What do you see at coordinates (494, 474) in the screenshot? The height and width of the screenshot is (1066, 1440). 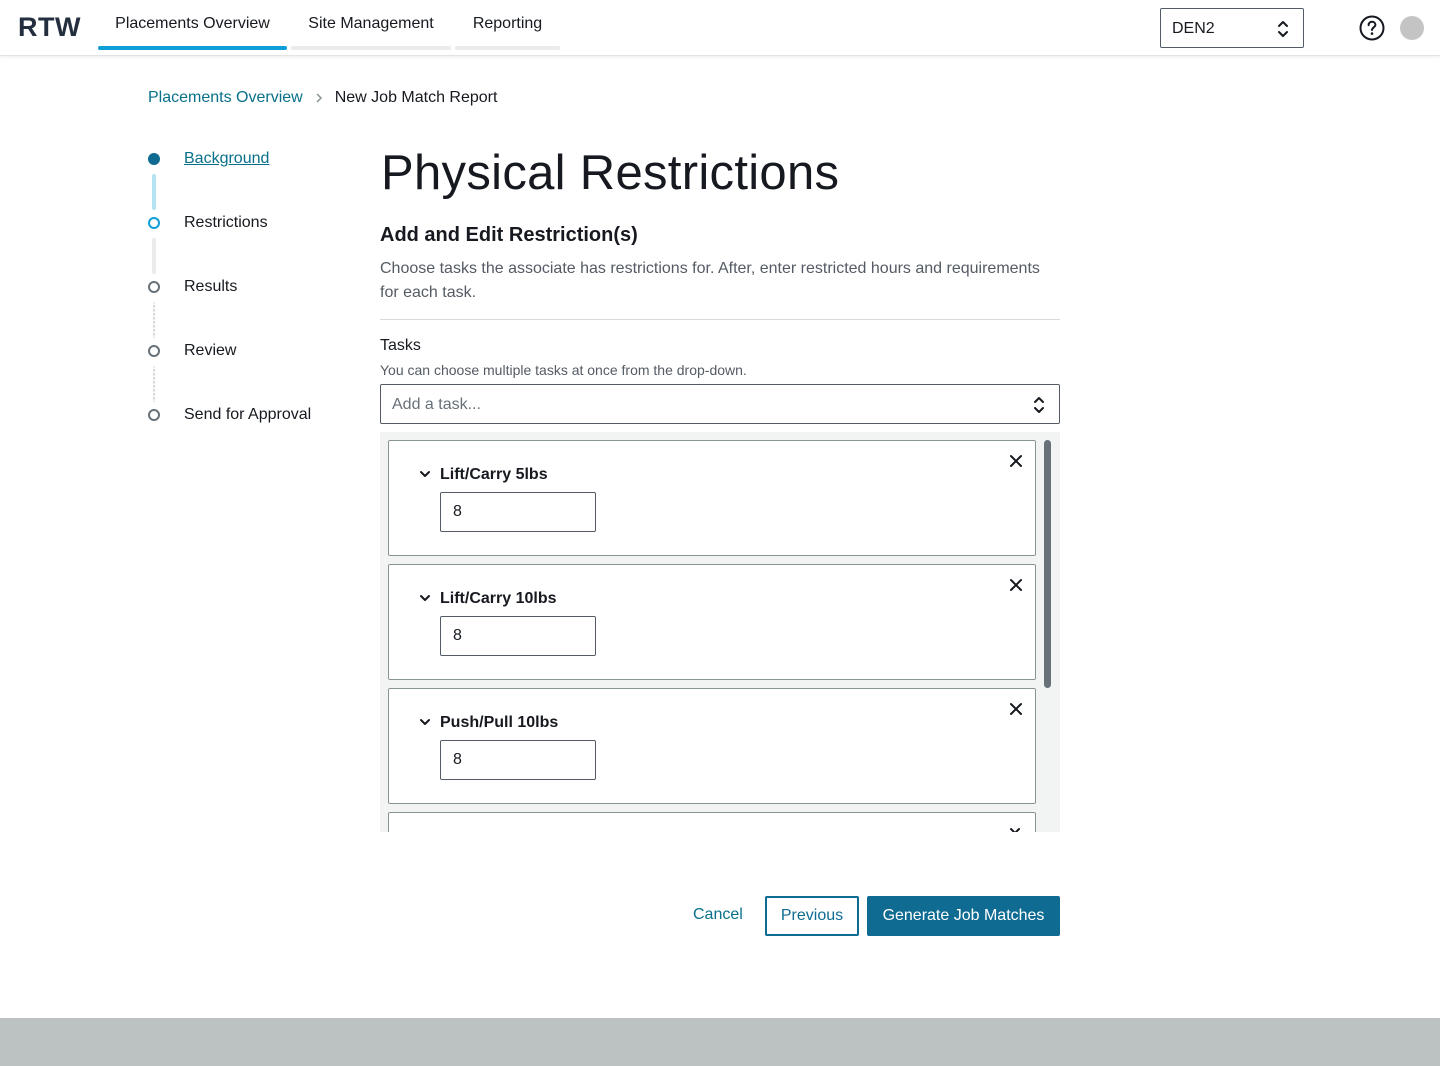 I see `task-name: Lift/Carry 5lbs` at bounding box center [494, 474].